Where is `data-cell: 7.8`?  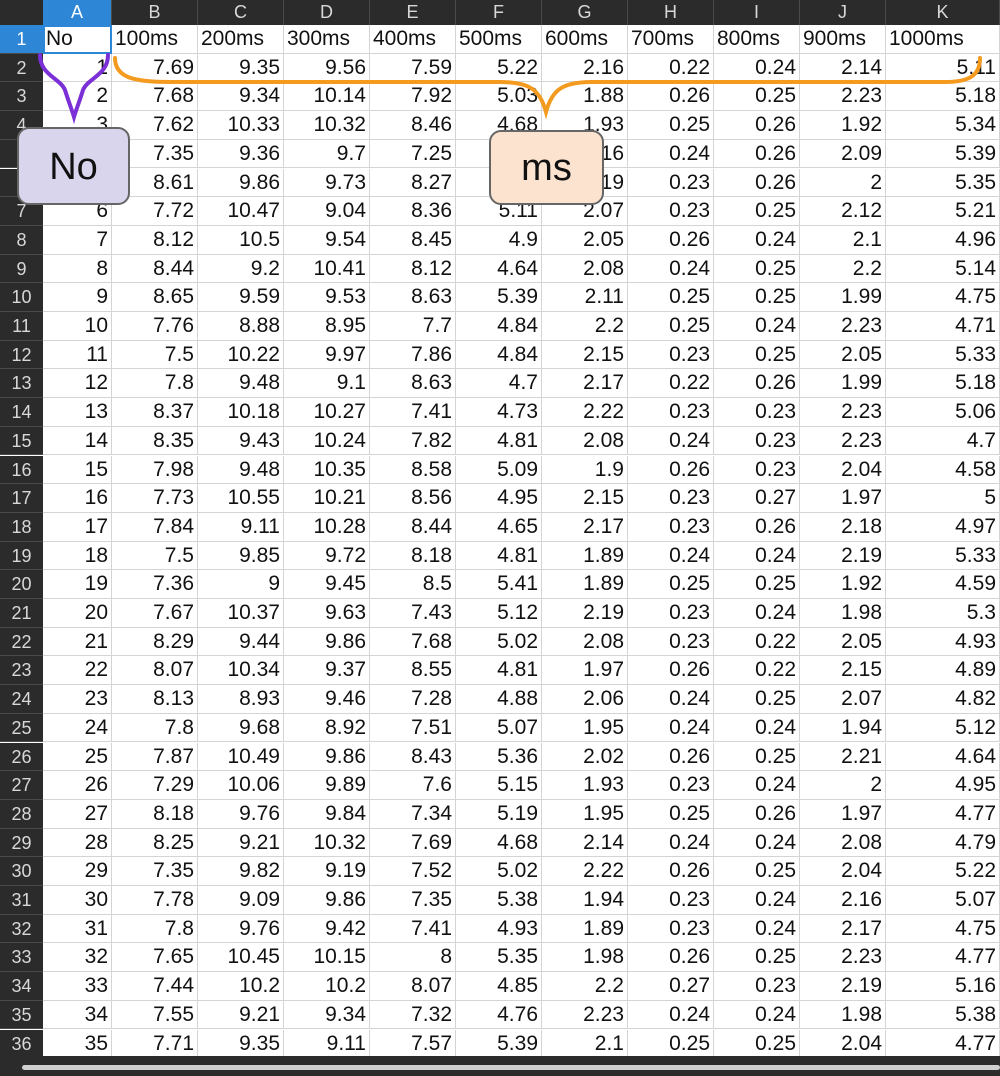
data-cell: 7.8 is located at coordinates (155, 728).